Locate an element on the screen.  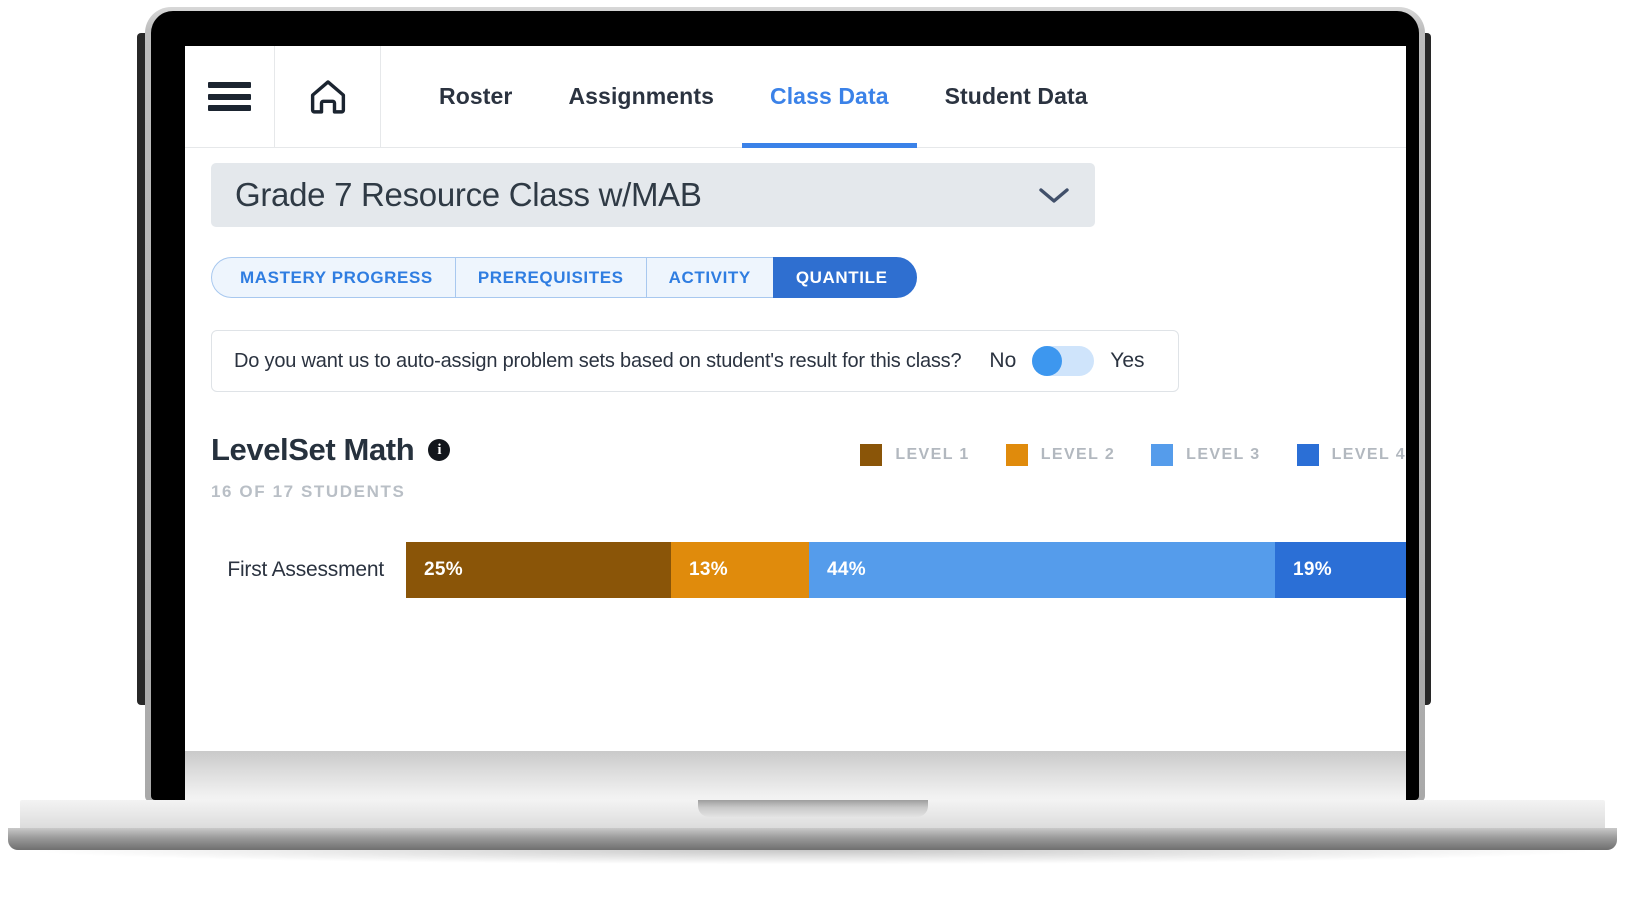
chart-title-row: LevelSet Math i is located at coordinates (331, 450).